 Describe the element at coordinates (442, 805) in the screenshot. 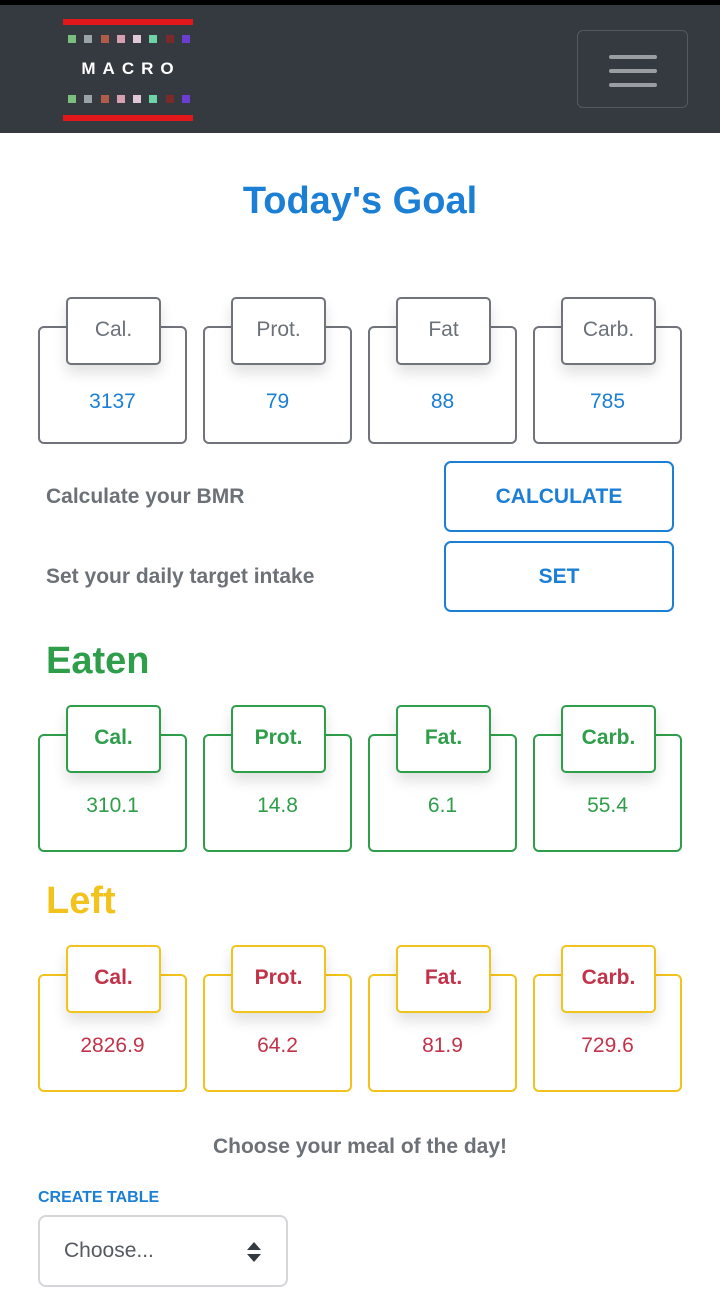

I see `eaten-card-value: 6.1` at that location.